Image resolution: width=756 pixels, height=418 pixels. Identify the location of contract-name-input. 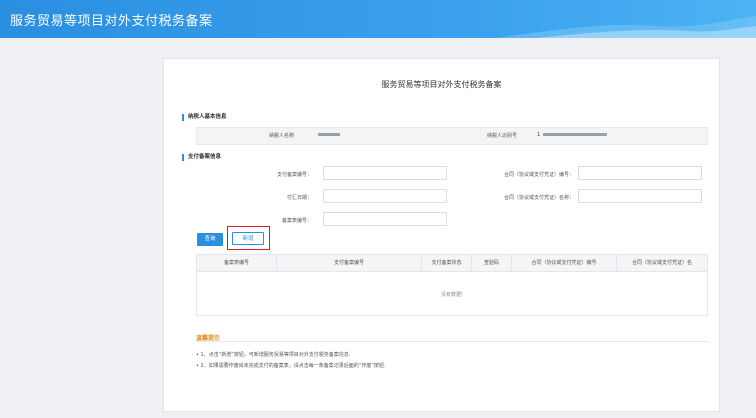
(640, 196).